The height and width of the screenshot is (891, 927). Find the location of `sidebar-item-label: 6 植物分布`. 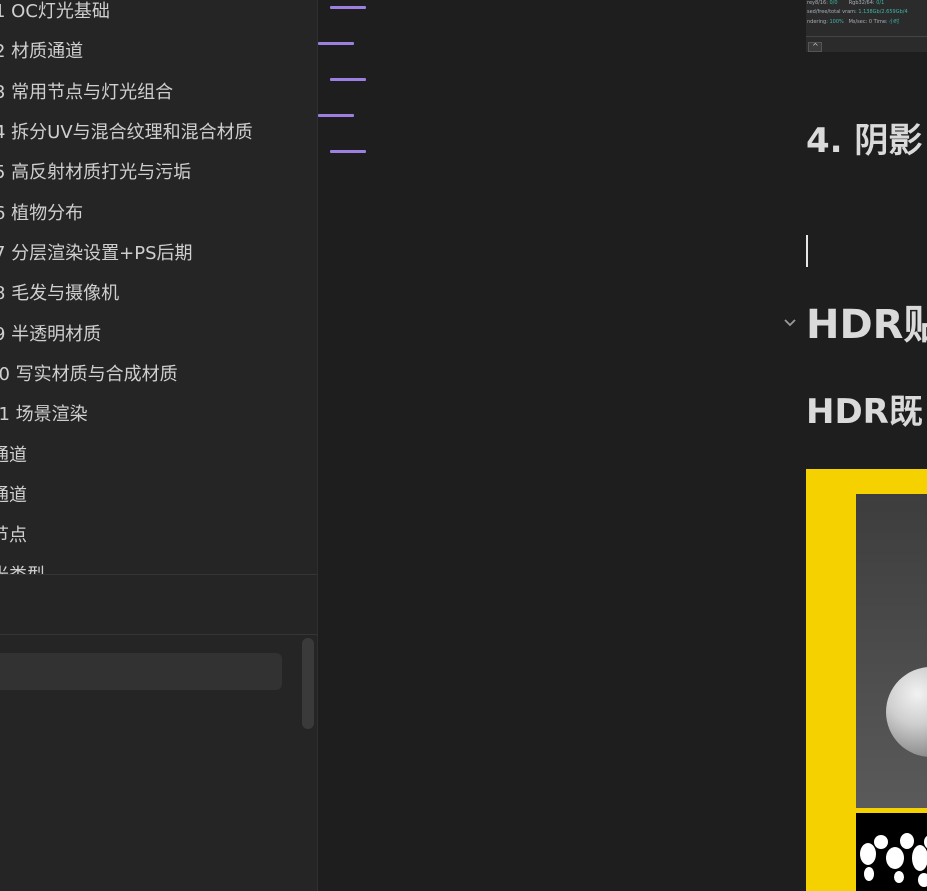

sidebar-item-label: 6 植物分布 is located at coordinates (42, 213).